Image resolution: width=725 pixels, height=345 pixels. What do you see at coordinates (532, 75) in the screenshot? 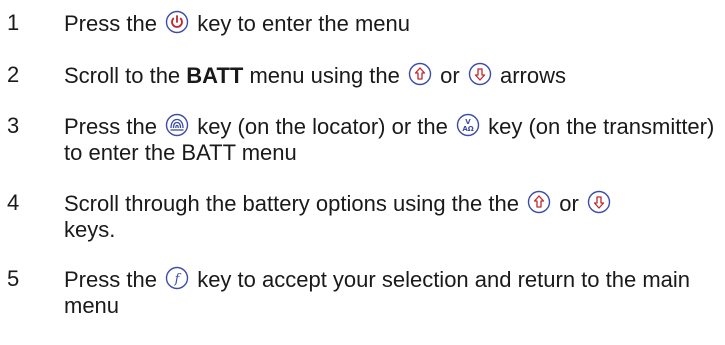
I see `step-text-part: arrows` at bounding box center [532, 75].